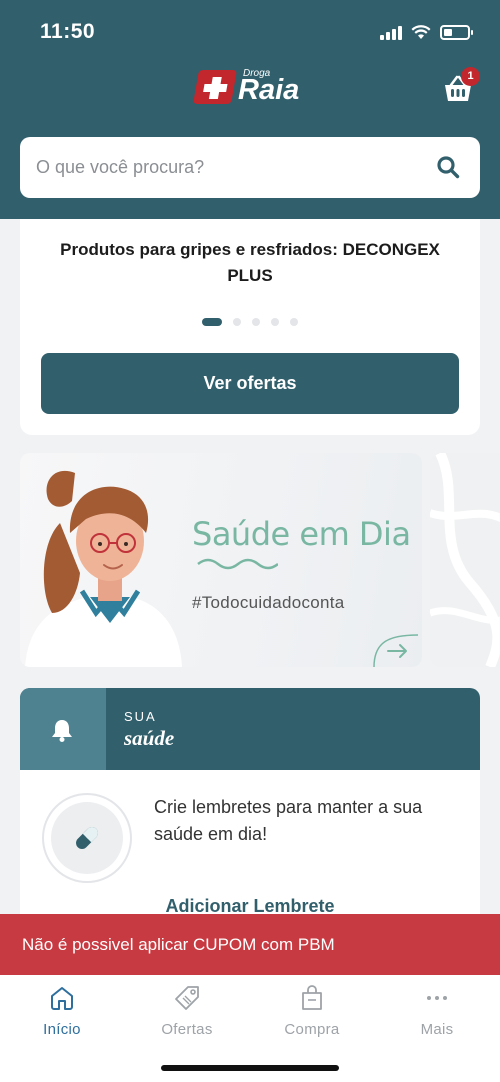  Describe the element at coordinates (312, 997) in the screenshot. I see `shopping-bag-icon` at that location.